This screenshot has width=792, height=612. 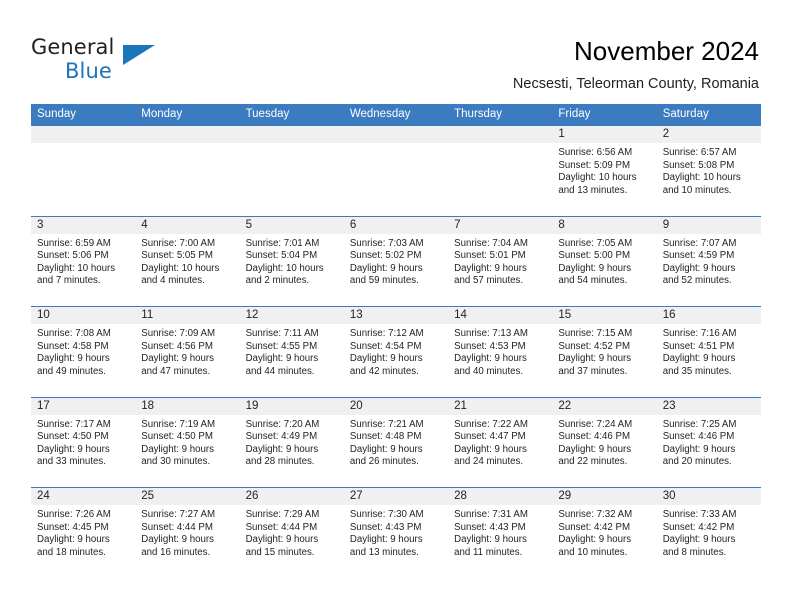 What do you see at coordinates (604, 315) in the screenshot?
I see `day-cell-header: 15` at bounding box center [604, 315].